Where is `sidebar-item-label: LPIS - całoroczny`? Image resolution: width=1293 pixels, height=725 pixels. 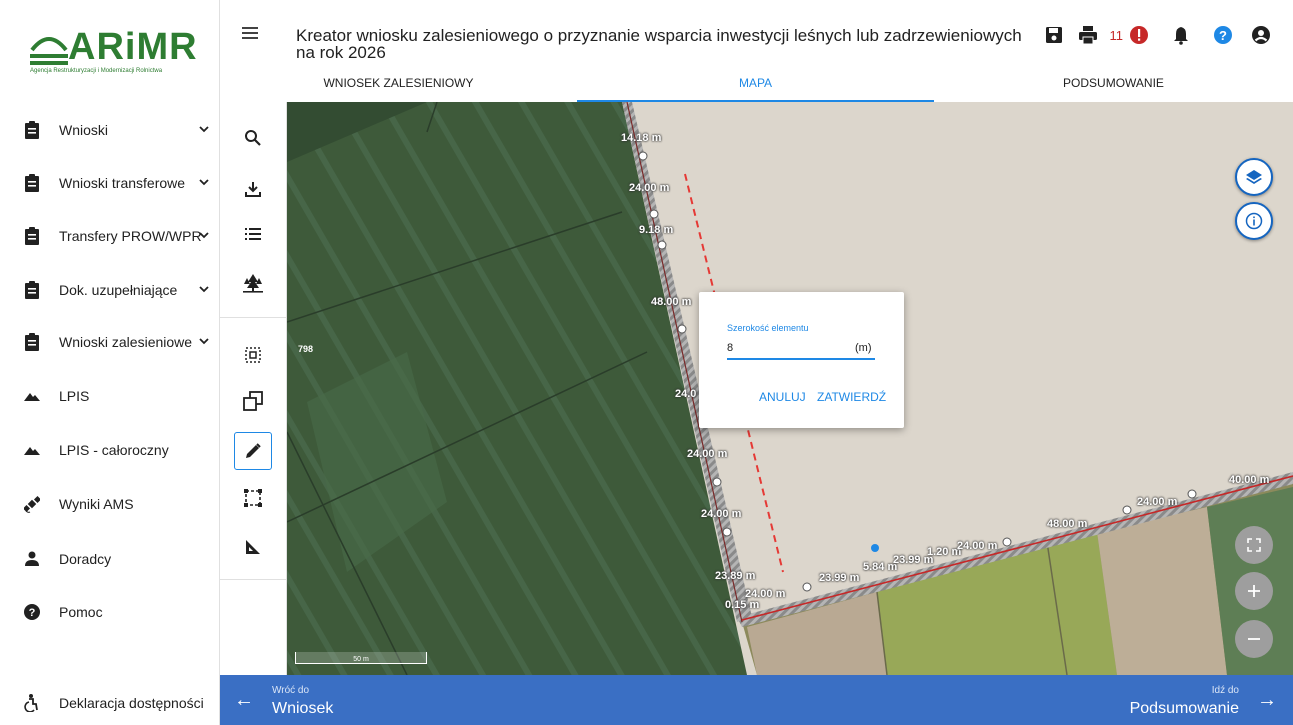 sidebar-item-label: LPIS - całoroczny is located at coordinates (114, 450).